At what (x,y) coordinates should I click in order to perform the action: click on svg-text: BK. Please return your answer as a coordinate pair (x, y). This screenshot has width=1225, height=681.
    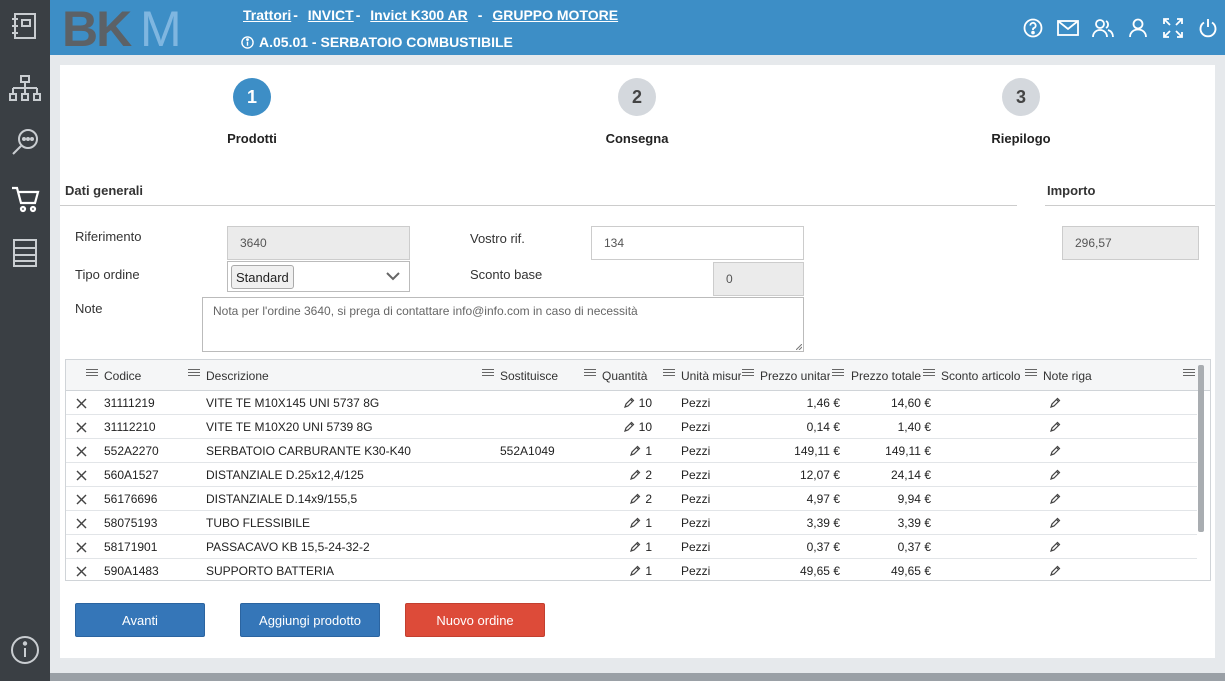
    Looking at the image, I should click on (97, 28).